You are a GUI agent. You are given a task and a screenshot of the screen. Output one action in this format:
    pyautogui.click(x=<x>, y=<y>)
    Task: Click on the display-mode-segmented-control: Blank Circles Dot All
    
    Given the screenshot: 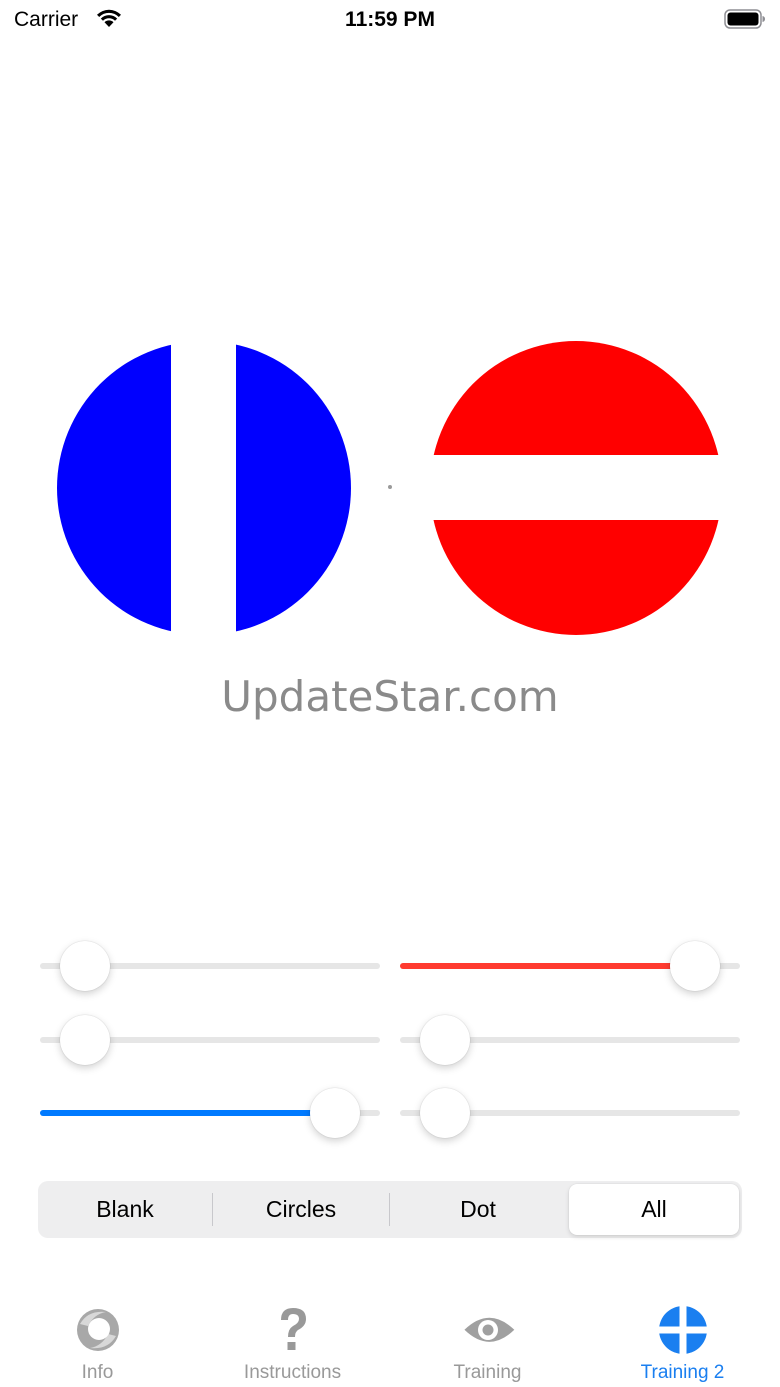 What is the action you would take?
    pyautogui.click(x=390, y=1209)
    